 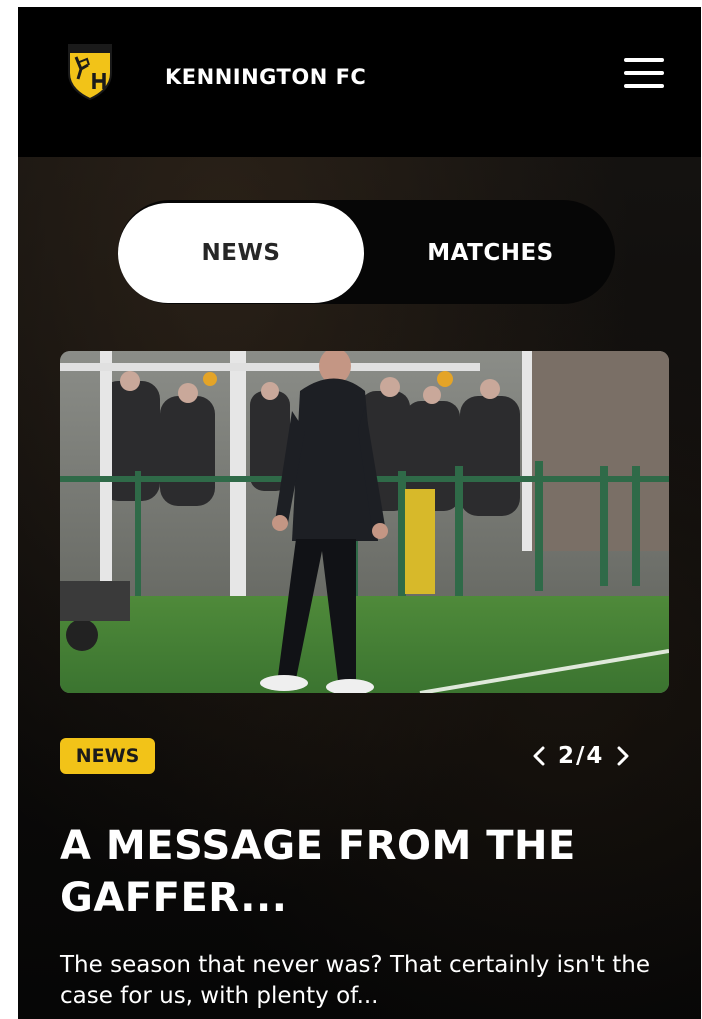 I want to click on club-crest-icon, so click(x=90, y=72).